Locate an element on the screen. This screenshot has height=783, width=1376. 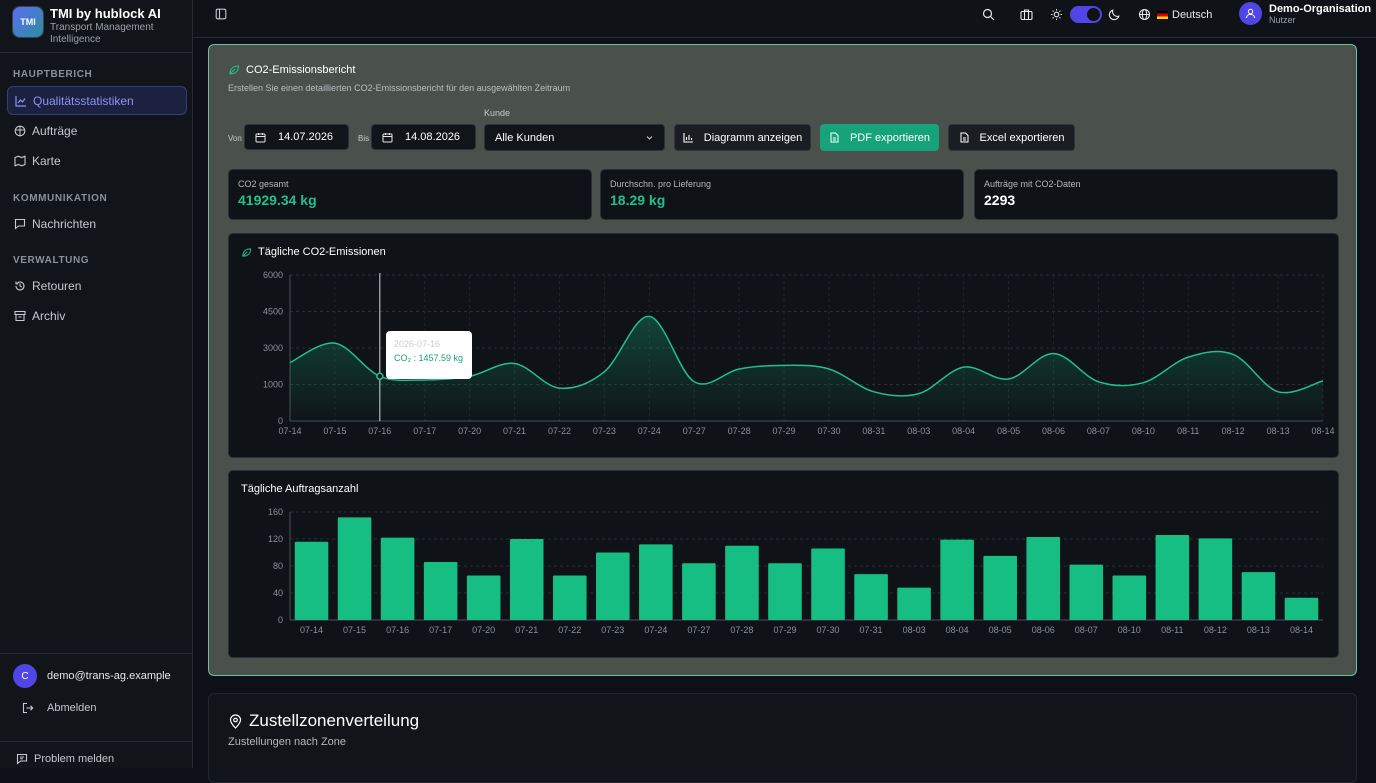
sidebar-item-label: Aufträge is located at coordinates (55, 130).